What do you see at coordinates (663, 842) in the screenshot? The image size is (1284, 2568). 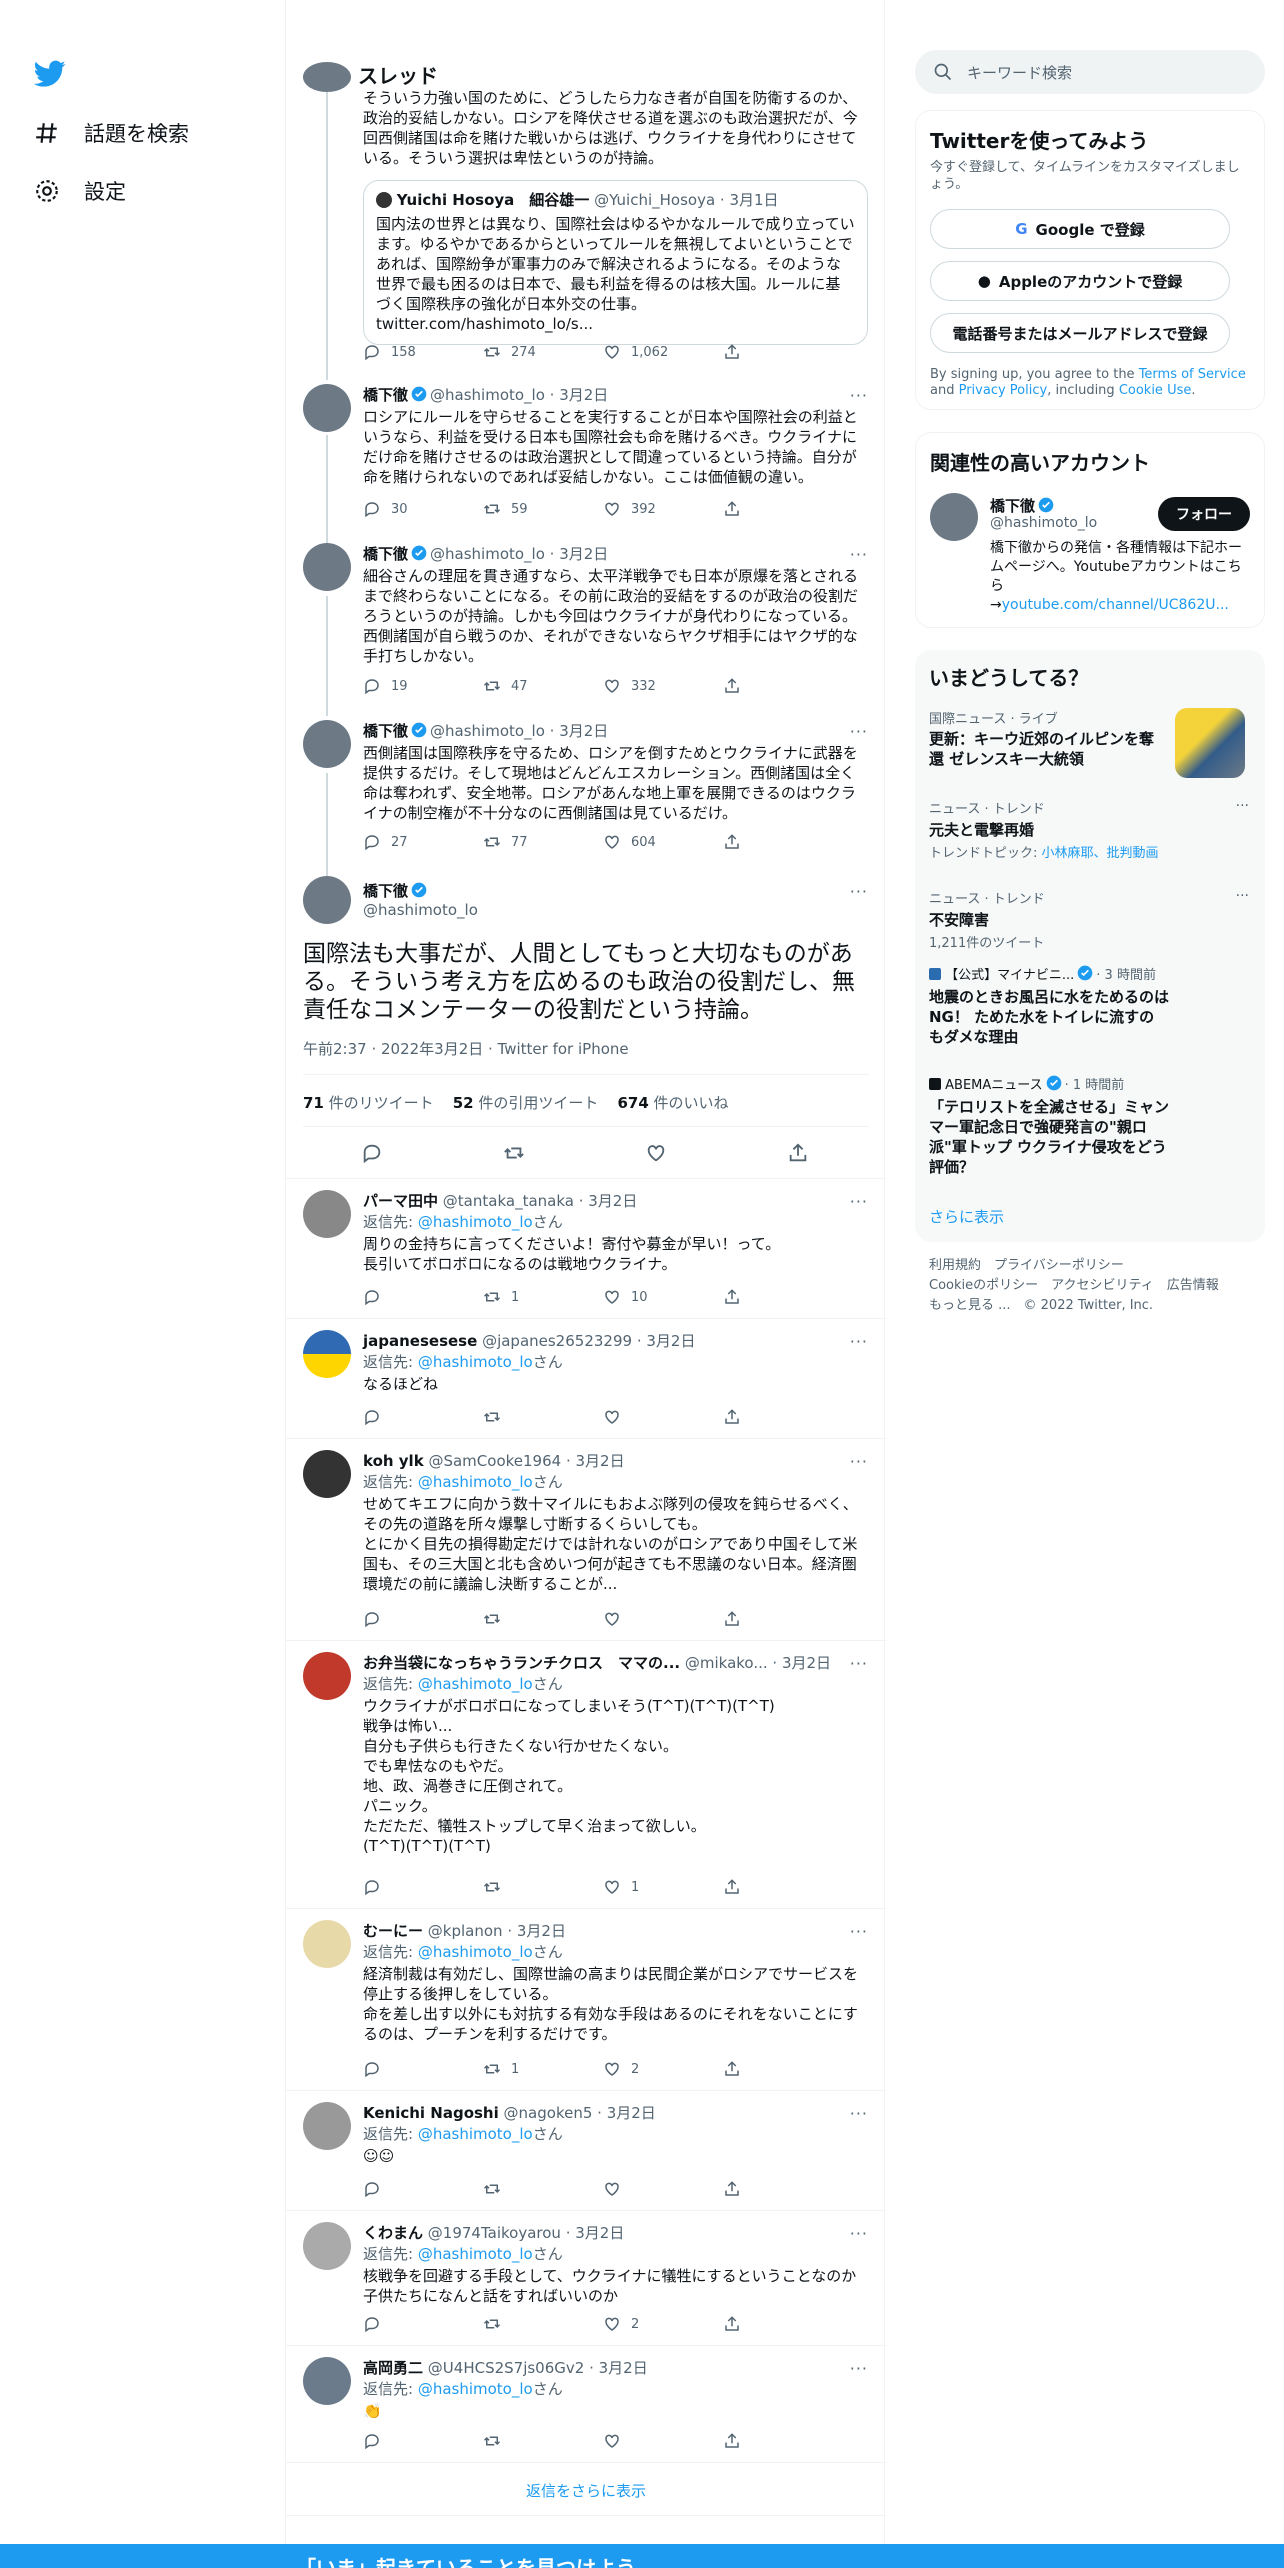 I see `like-button: 604` at bounding box center [663, 842].